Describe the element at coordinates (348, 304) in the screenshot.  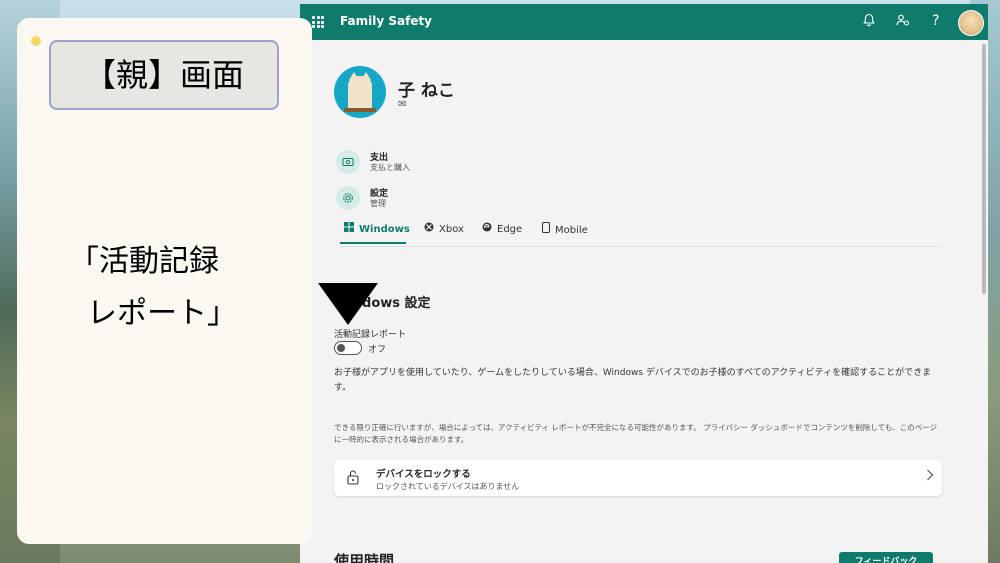
I see `pointer-triangle` at that location.